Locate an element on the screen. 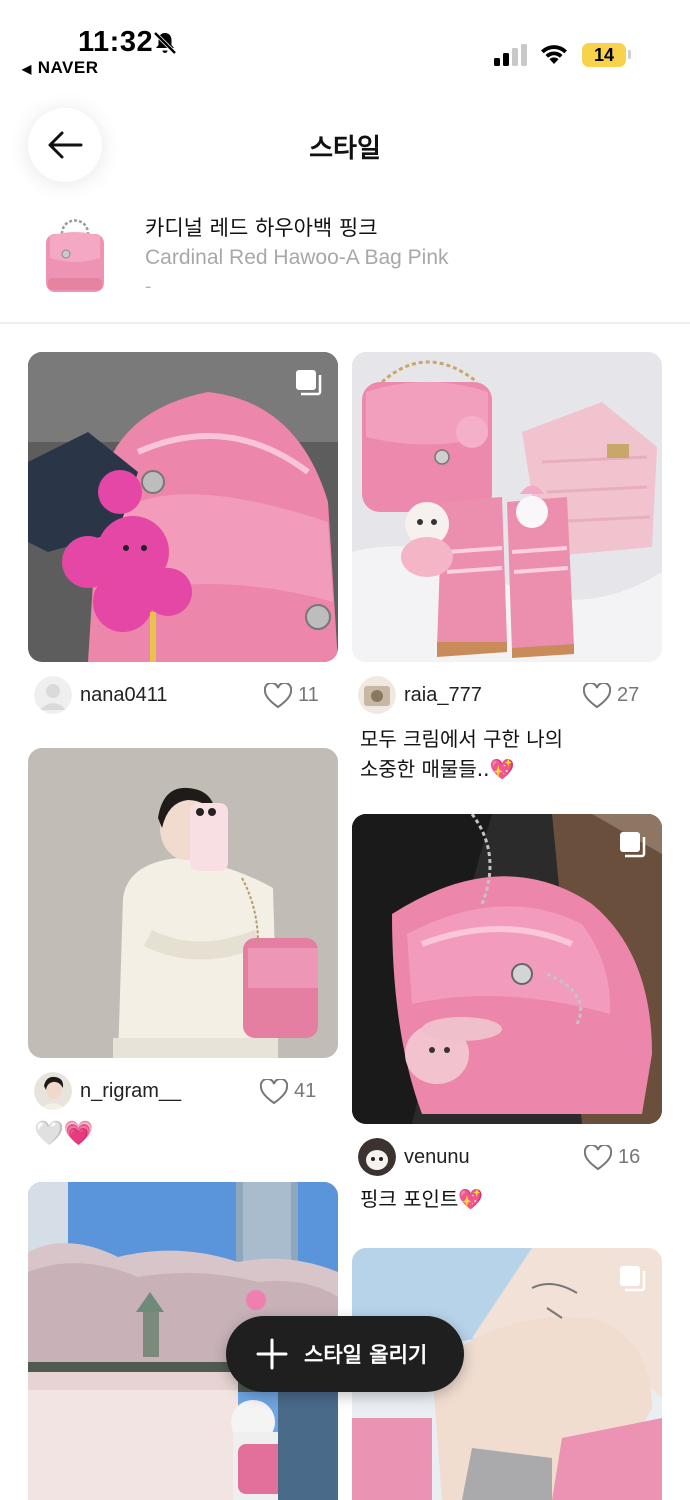 The width and height of the screenshot is (690, 1500). post-caption-line-1: 모두 크림에서 구한 나의 is located at coordinates (462, 739).